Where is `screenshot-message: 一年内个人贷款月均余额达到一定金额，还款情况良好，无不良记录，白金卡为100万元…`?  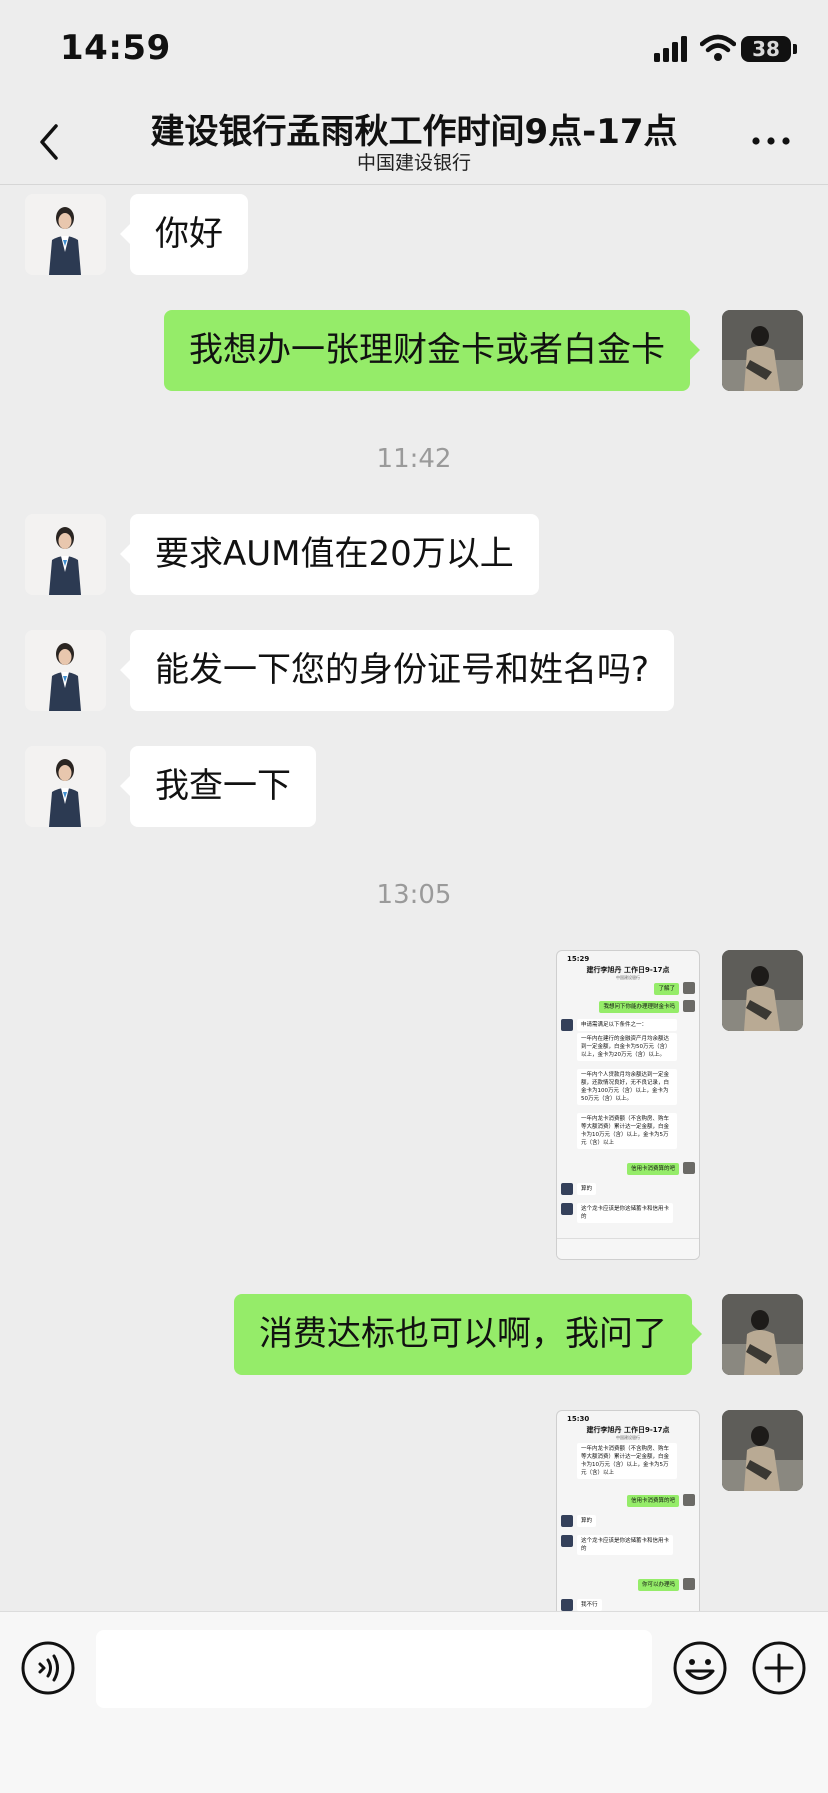
screenshot-message: 一年内个人贷款月均余额达到一定金额，还款情况良好，无不良记录，白金卡为100万元… is located at coordinates (627, 1087).